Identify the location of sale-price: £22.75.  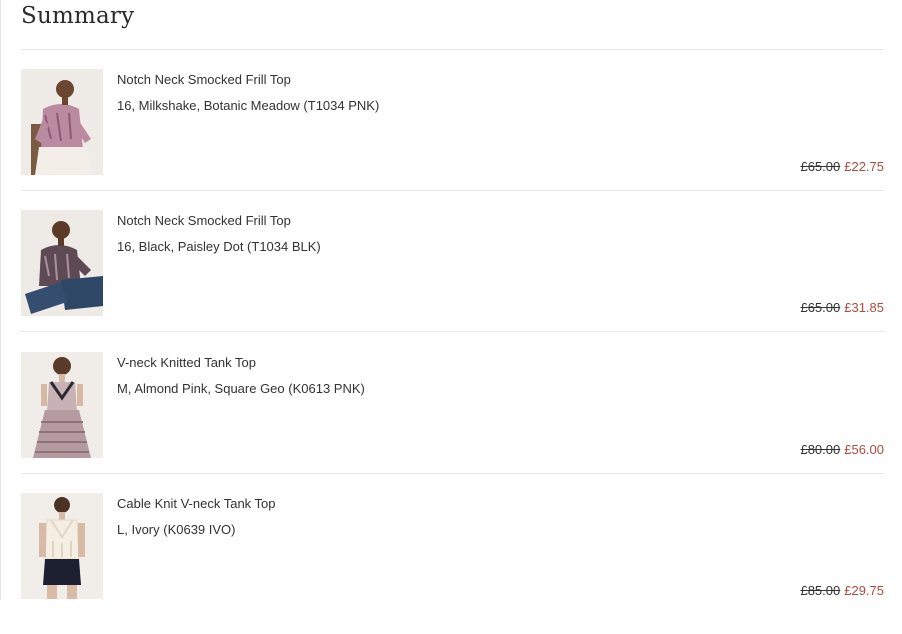
(864, 166).